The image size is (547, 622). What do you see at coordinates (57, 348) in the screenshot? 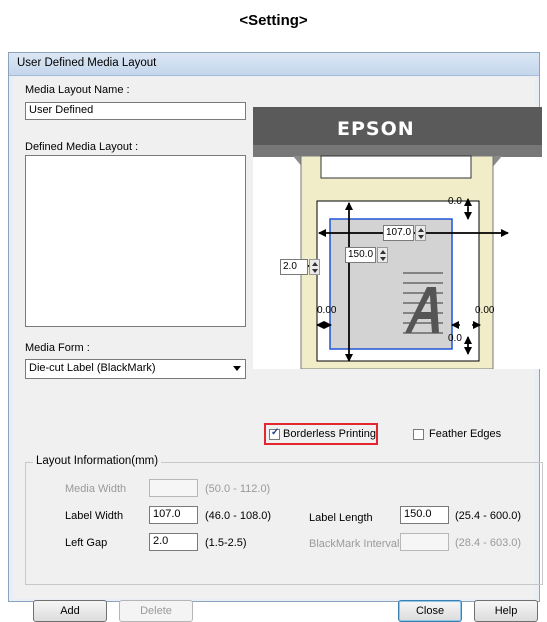
I see `media-form-label: Media Form :` at bounding box center [57, 348].